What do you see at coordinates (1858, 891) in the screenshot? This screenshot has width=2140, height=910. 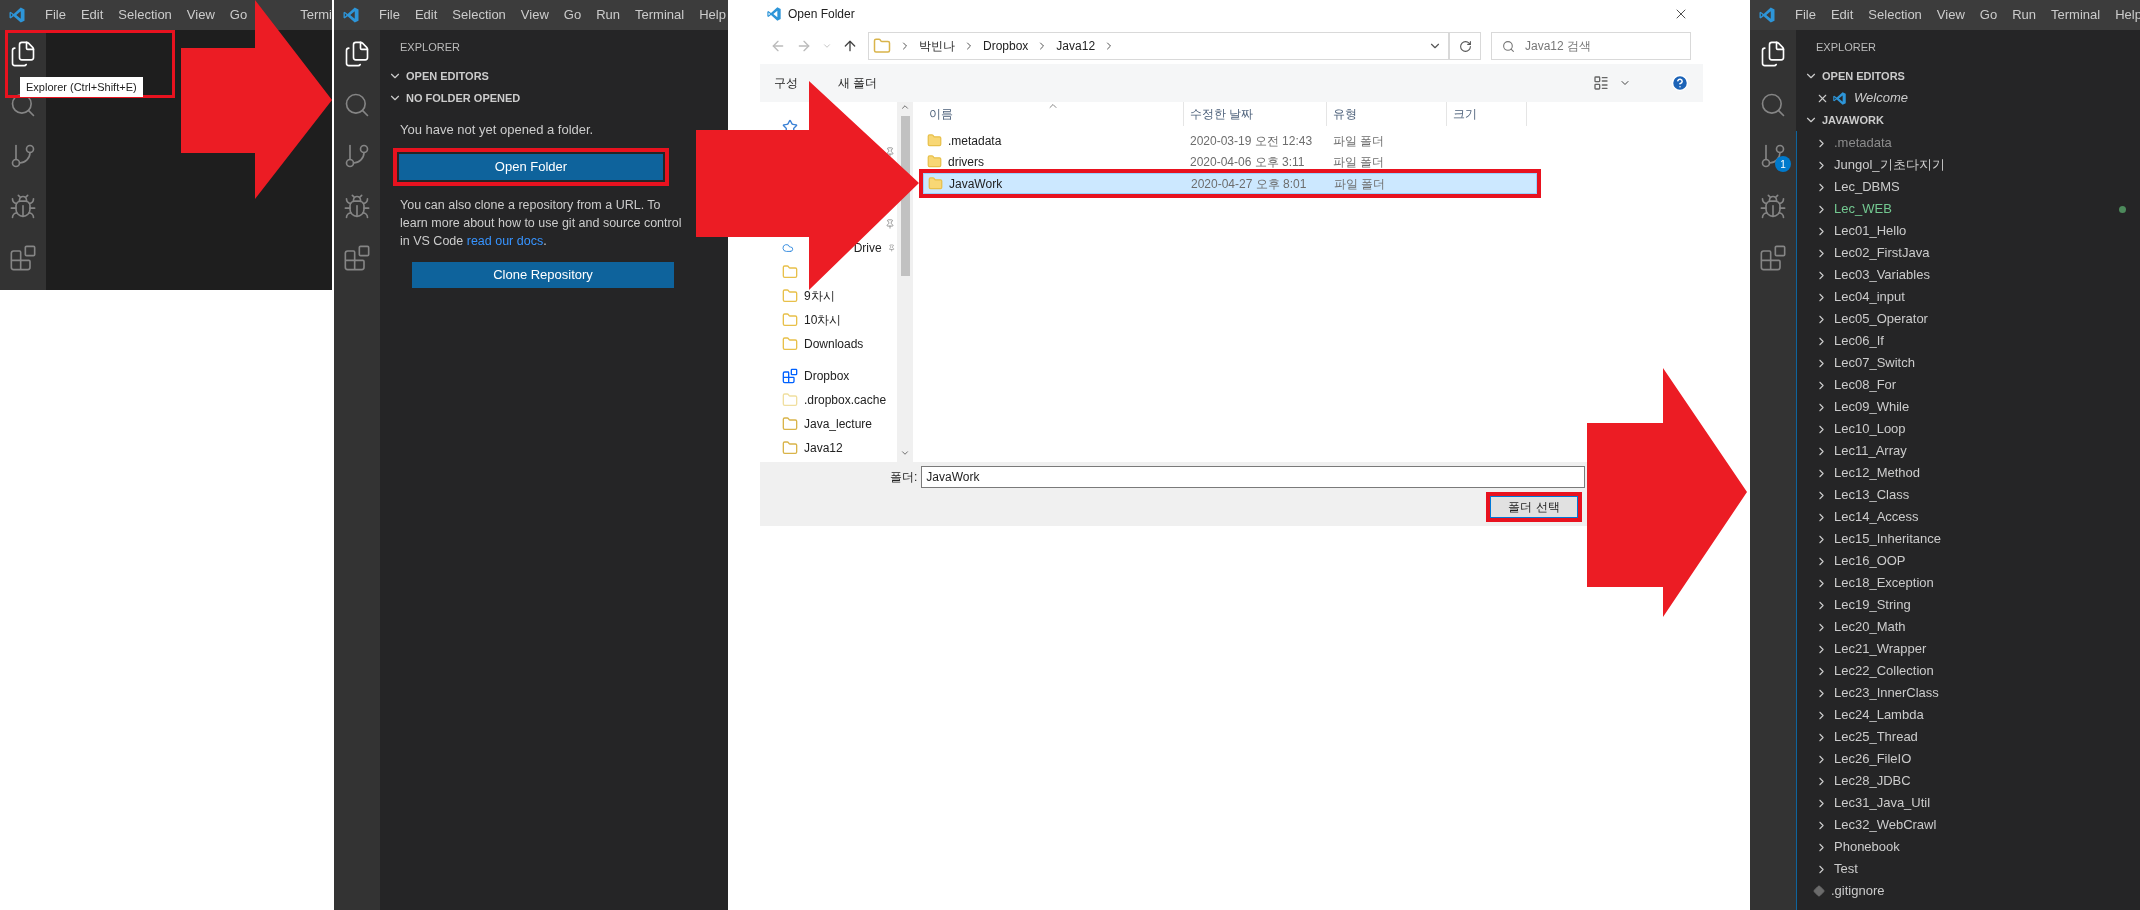 I see `tree-item: .gitignore` at bounding box center [1858, 891].